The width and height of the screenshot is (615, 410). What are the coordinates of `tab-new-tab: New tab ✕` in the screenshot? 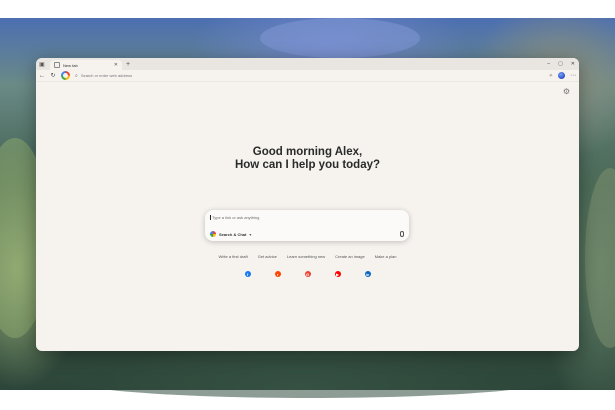 It's located at (86, 65).